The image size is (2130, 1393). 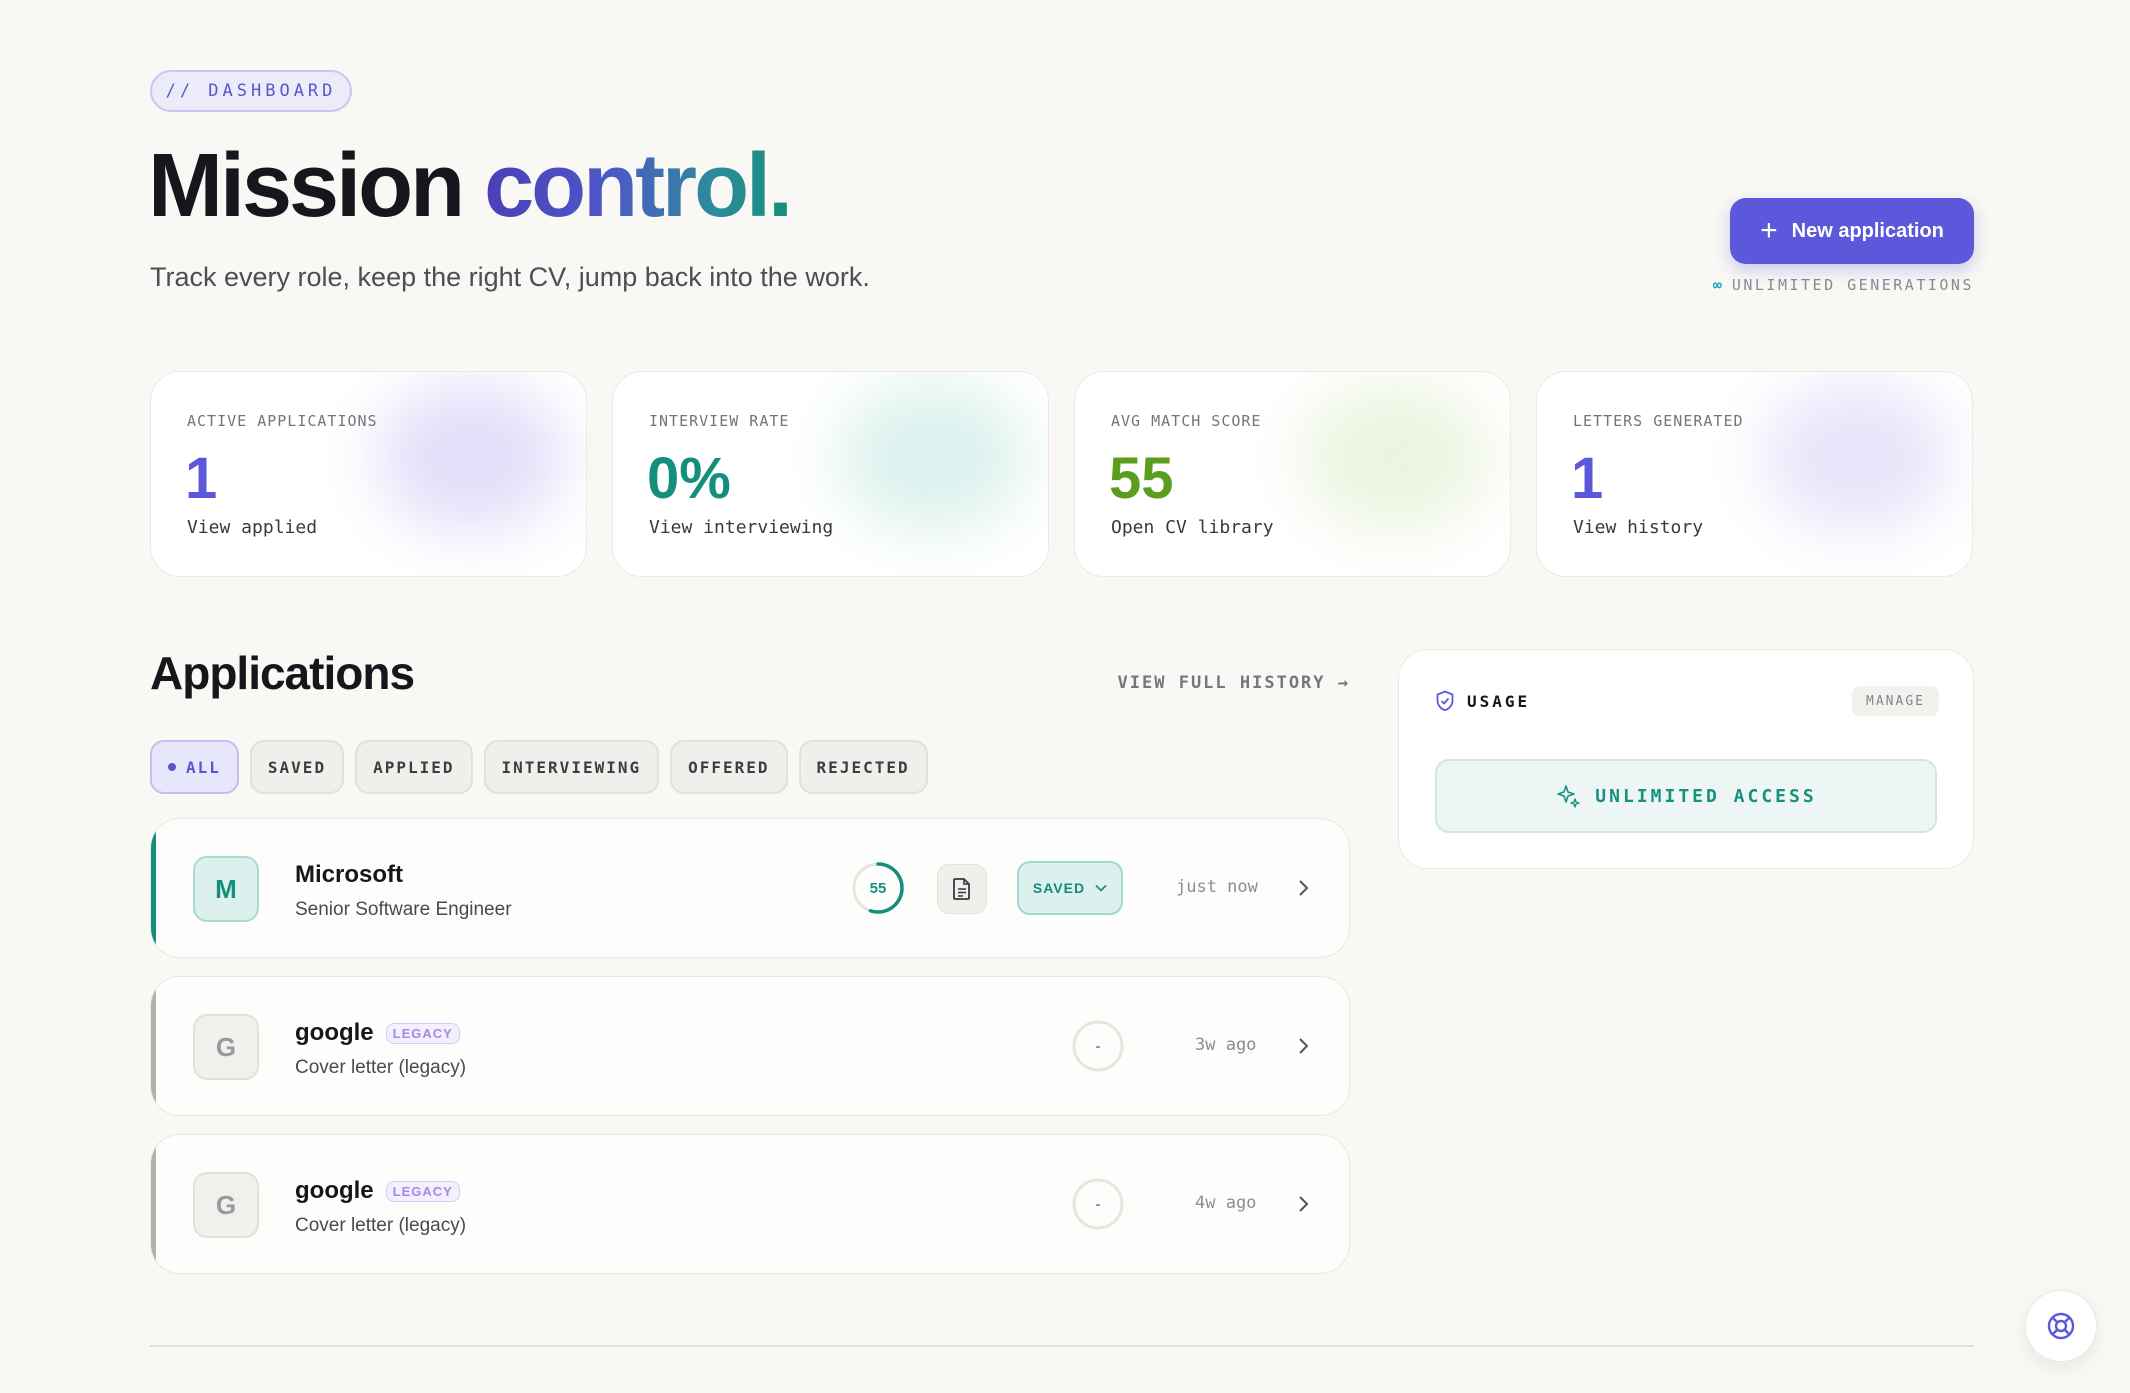 What do you see at coordinates (1754, 474) in the screenshot?
I see `stat-card-letters-generated: LETTERS GENERATED 1 View history` at bounding box center [1754, 474].